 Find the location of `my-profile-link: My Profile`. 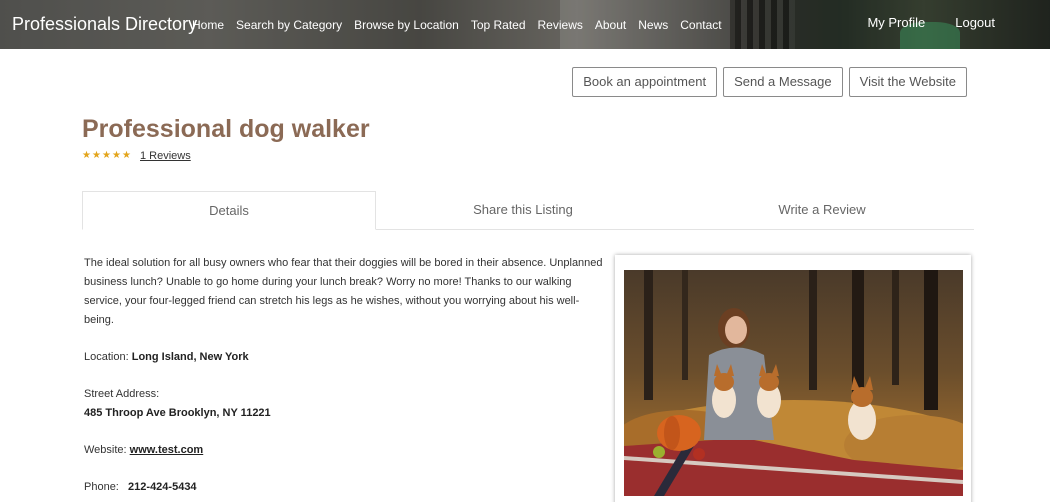

my-profile-link: My Profile is located at coordinates (896, 22).